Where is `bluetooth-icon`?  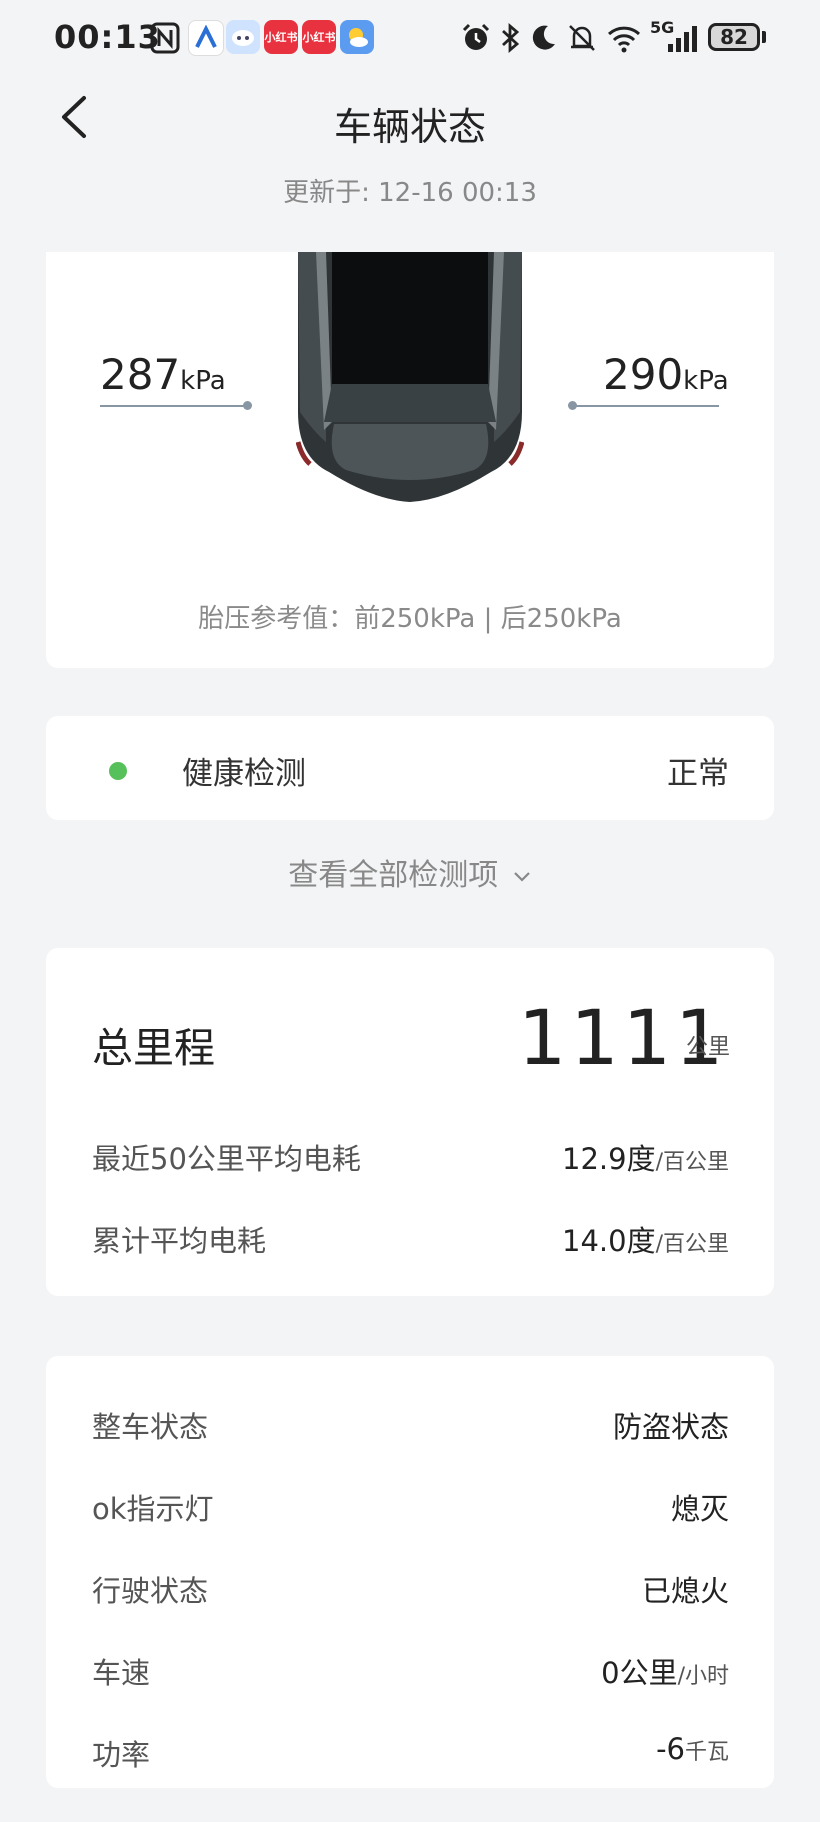 bluetooth-icon is located at coordinates (511, 38).